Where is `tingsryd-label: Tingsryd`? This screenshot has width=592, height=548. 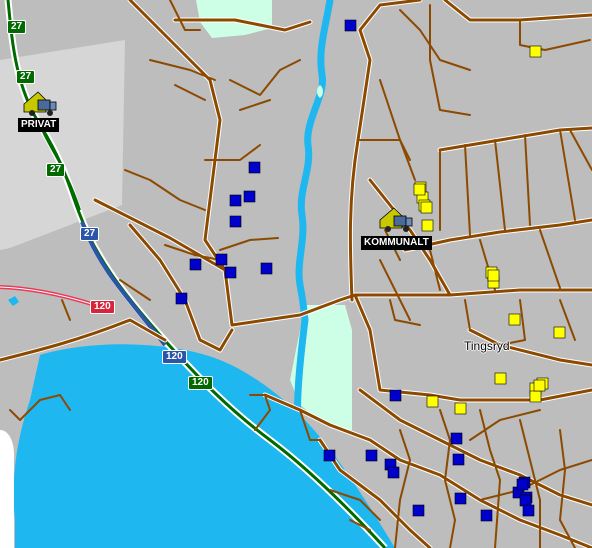 tingsryd-label: Tingsryd is located at coordinates (487, 346).